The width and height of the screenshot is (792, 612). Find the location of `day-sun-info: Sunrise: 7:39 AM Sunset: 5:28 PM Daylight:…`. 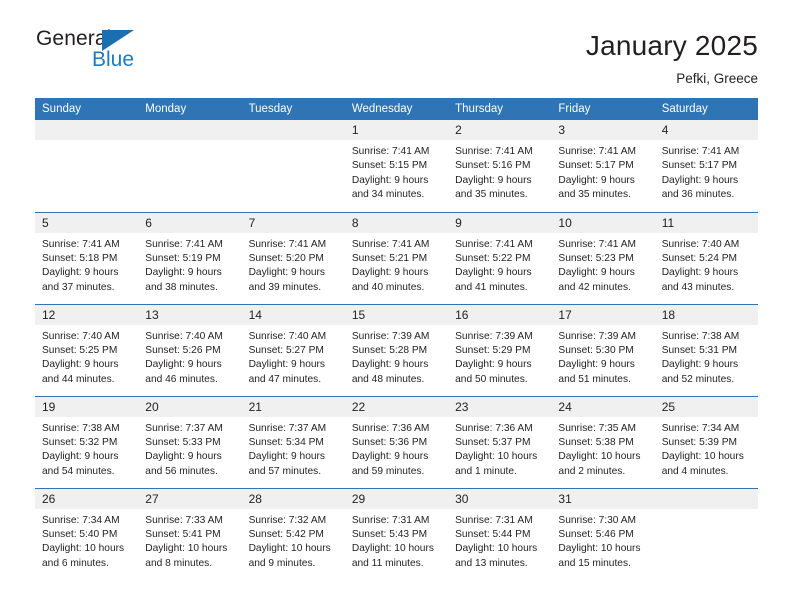

day-sun-info: Sunrise: 7:39 AM Sunset: 5:28 PM Daylight:… is located at coordinates (396, 356).